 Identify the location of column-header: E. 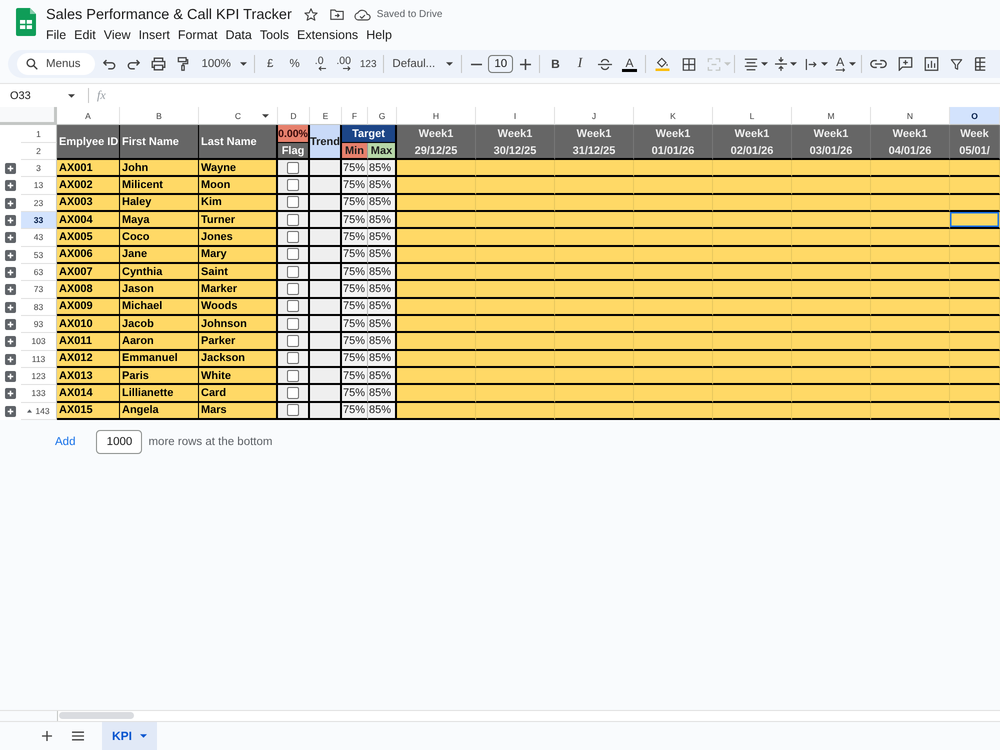
(326, 116).